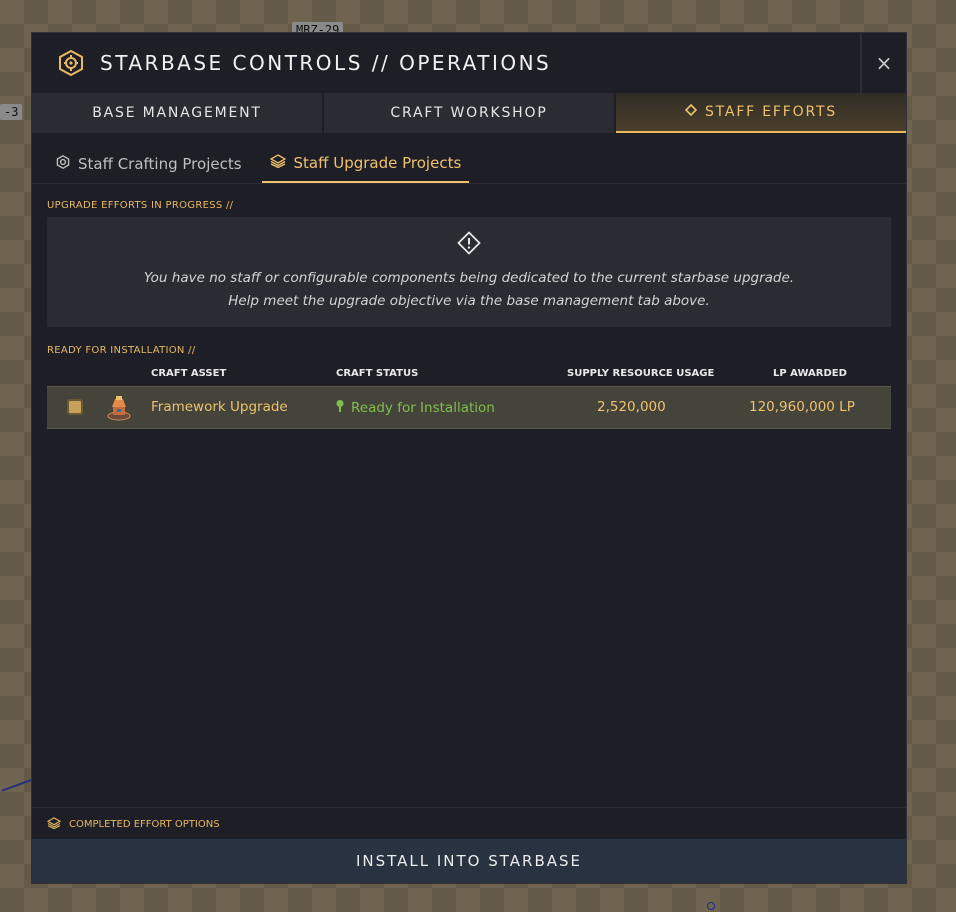  I want to click on diamond-icon, so click(691, 111).